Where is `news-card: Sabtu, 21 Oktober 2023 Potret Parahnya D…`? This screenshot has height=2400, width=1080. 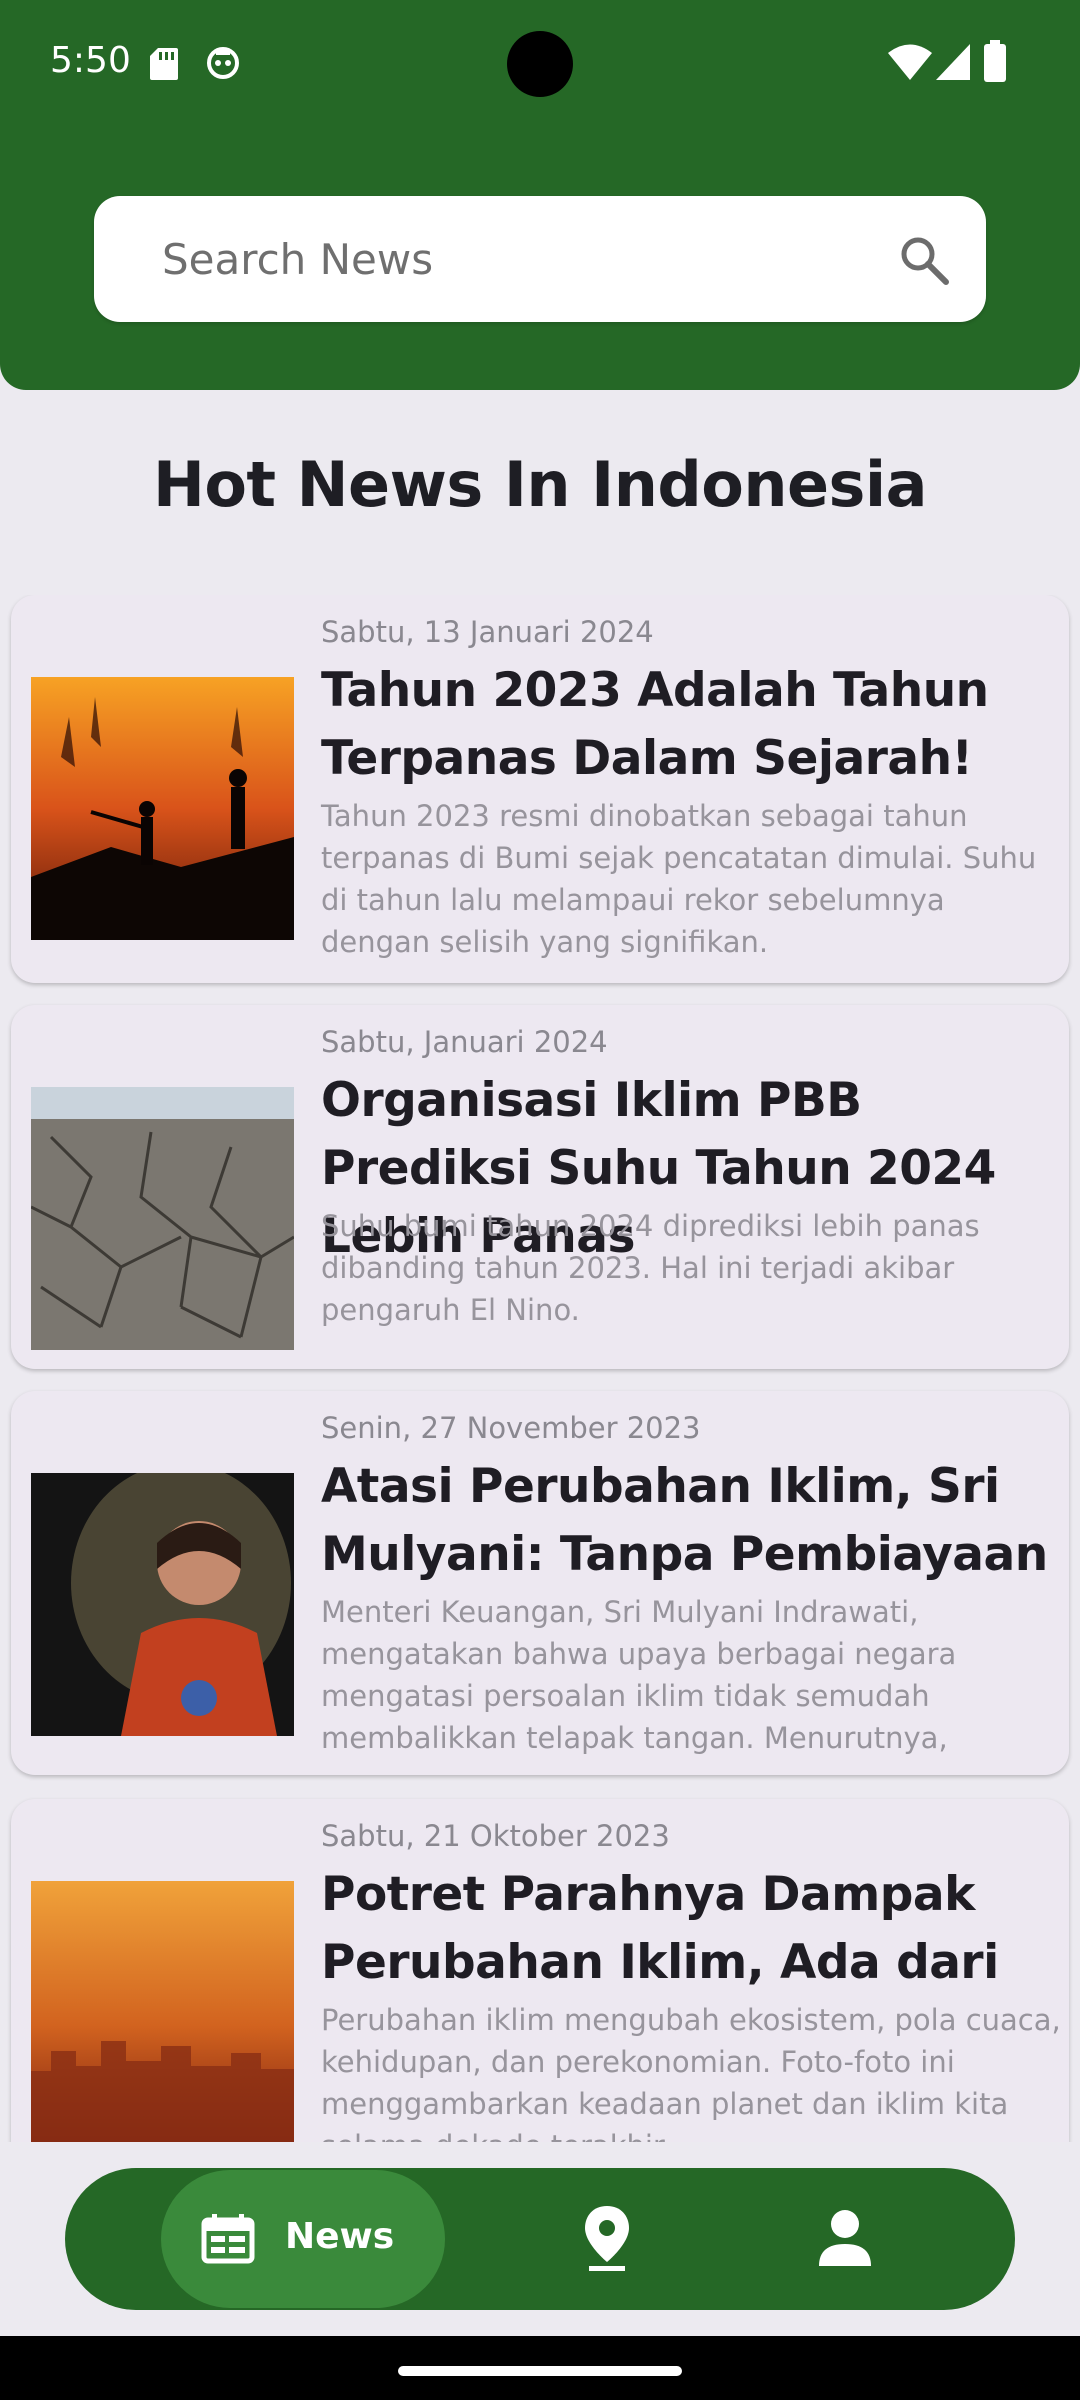
news-card: Sabtu, 21 Oktober 2023 Potret Parahnya D… is located at coordinates (540, 1970).